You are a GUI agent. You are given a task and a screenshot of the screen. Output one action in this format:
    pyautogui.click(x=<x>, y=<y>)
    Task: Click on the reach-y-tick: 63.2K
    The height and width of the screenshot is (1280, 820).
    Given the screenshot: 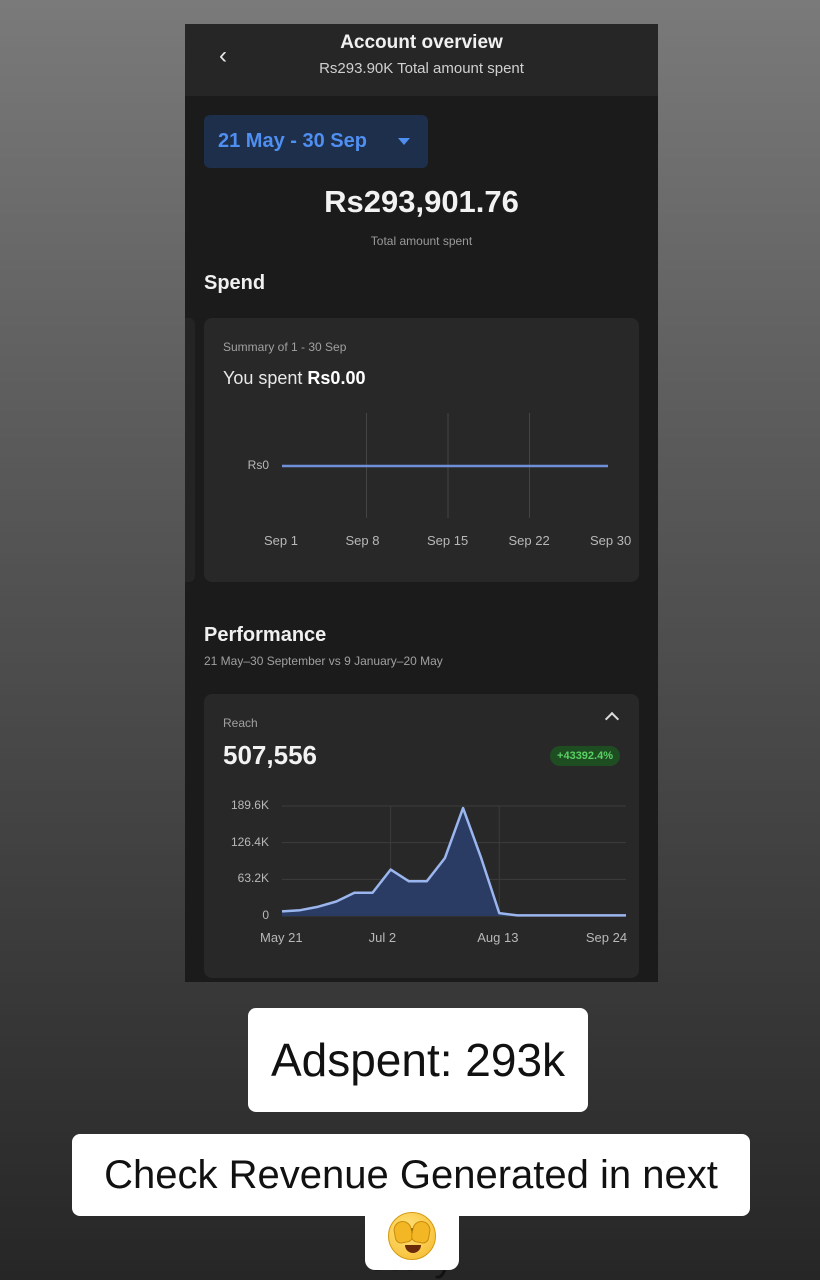 What is the action you would take?
    pyautogui.click(x=253, y=878)
    